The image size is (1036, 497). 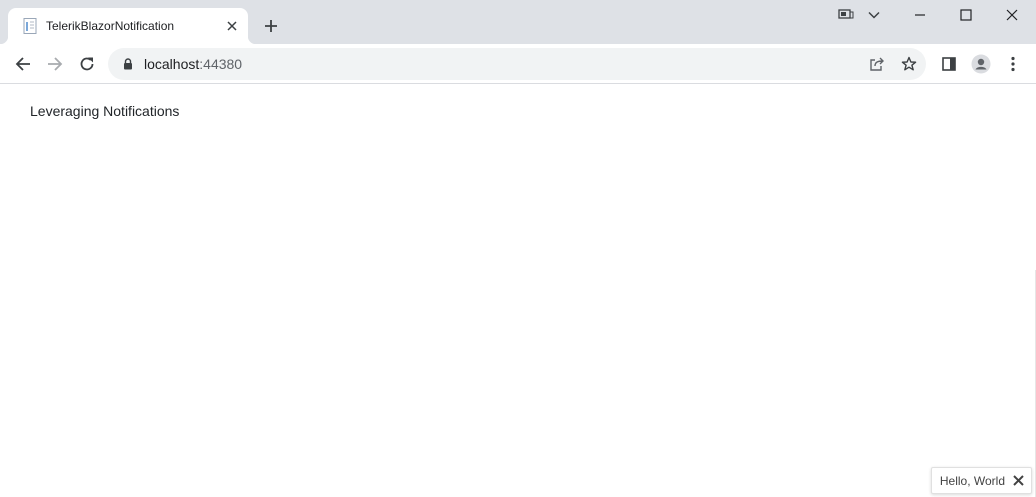 I want to click on tab-list-button, so click(x=874, y=15).